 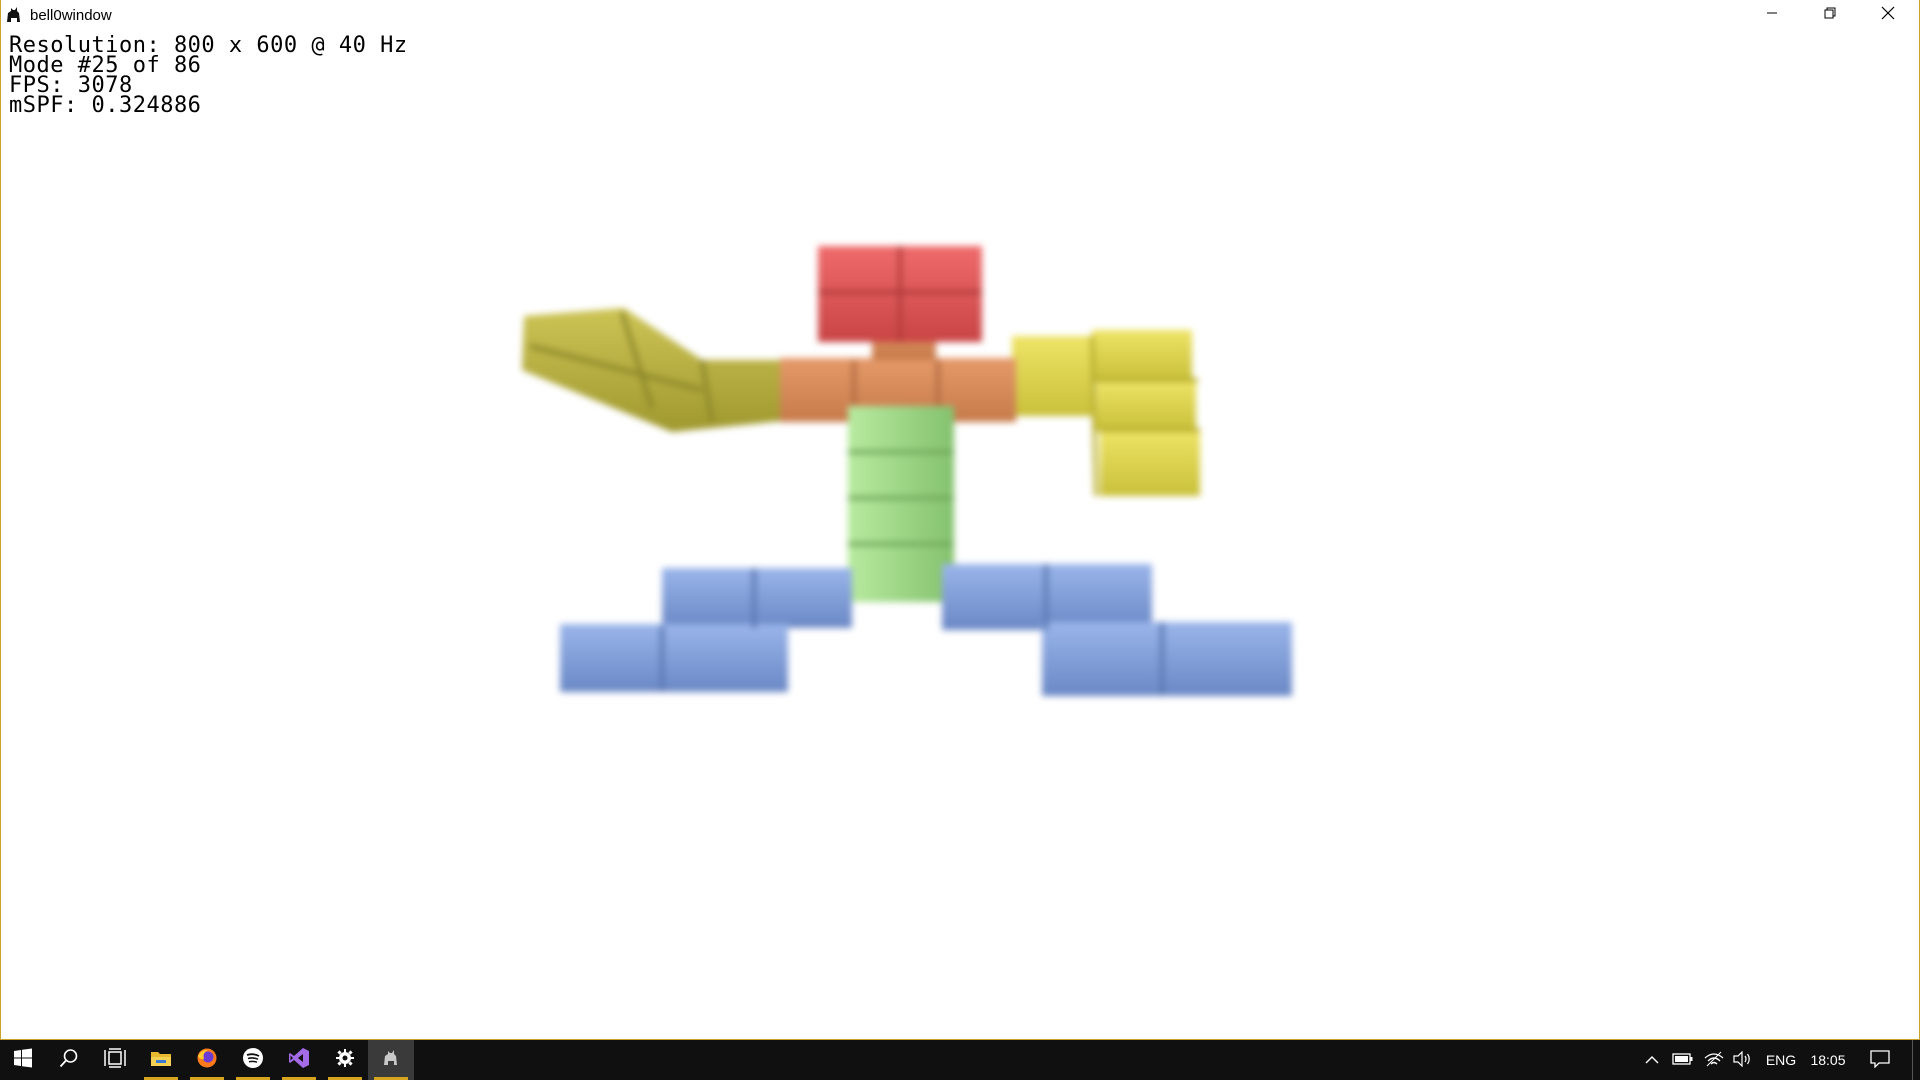 I want to click on mspf-readout: mSPF: 0.324886, so click(x=105, y=105).